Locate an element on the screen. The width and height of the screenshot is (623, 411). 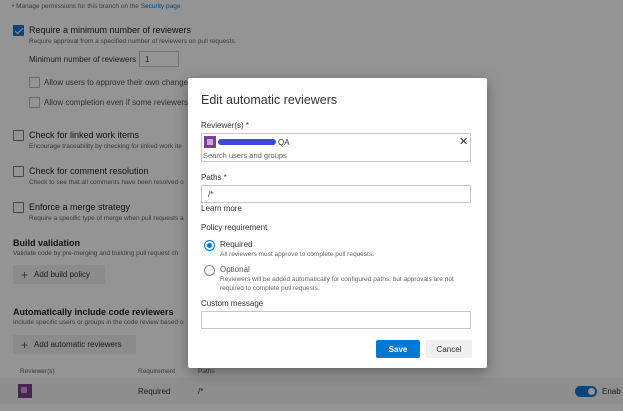
close-icon: ✕ is located at coordinates (463, 141).